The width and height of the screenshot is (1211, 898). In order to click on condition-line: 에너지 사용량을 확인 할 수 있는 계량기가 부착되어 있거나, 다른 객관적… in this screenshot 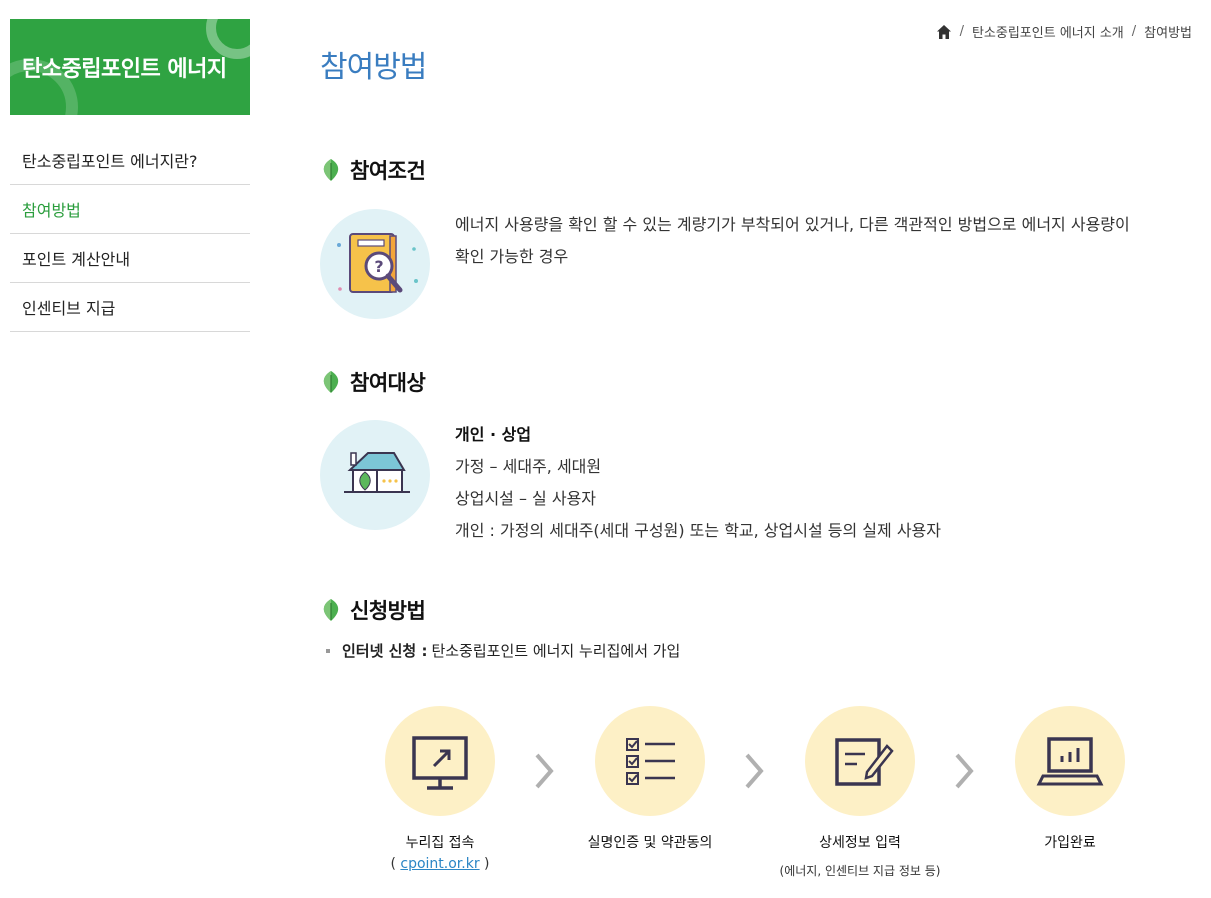, I will do `click(792, 224)`.